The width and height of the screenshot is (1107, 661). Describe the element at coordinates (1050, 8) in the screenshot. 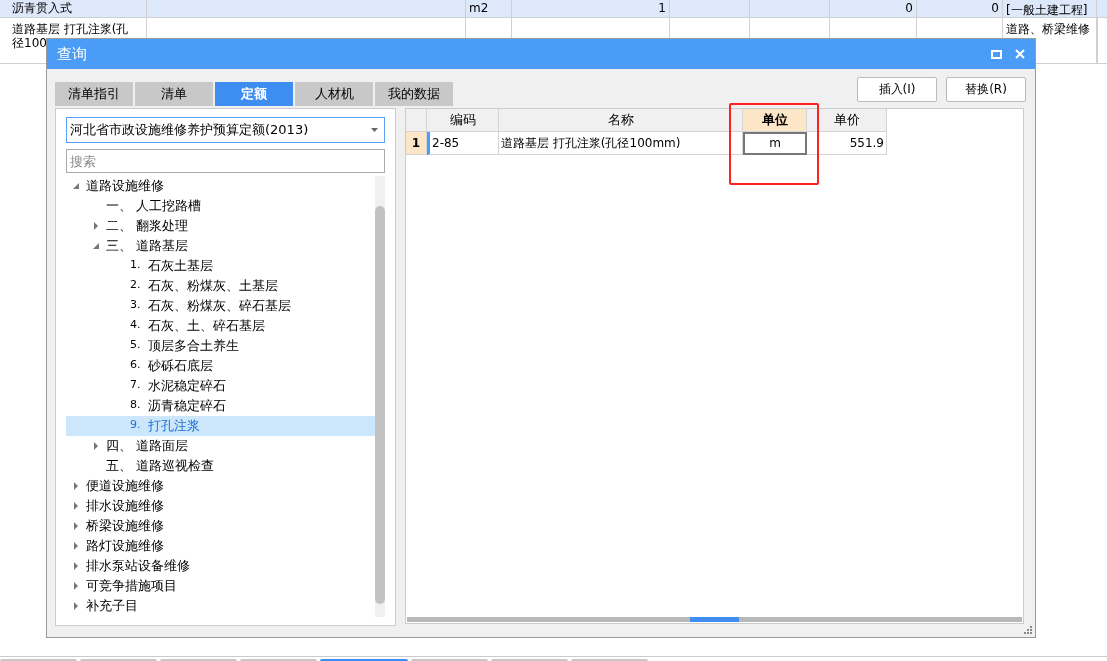

I see `table-cell: [一般土建工程]` at that location.